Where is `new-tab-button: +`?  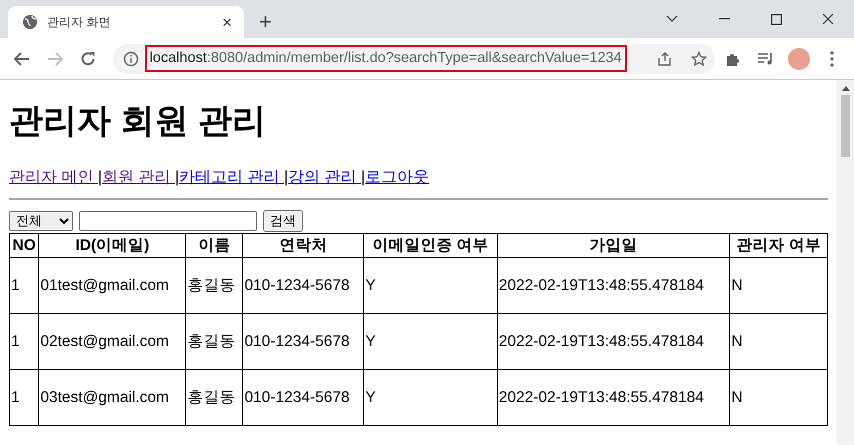
new-tab-button: + is located at coordinates (265, 22).